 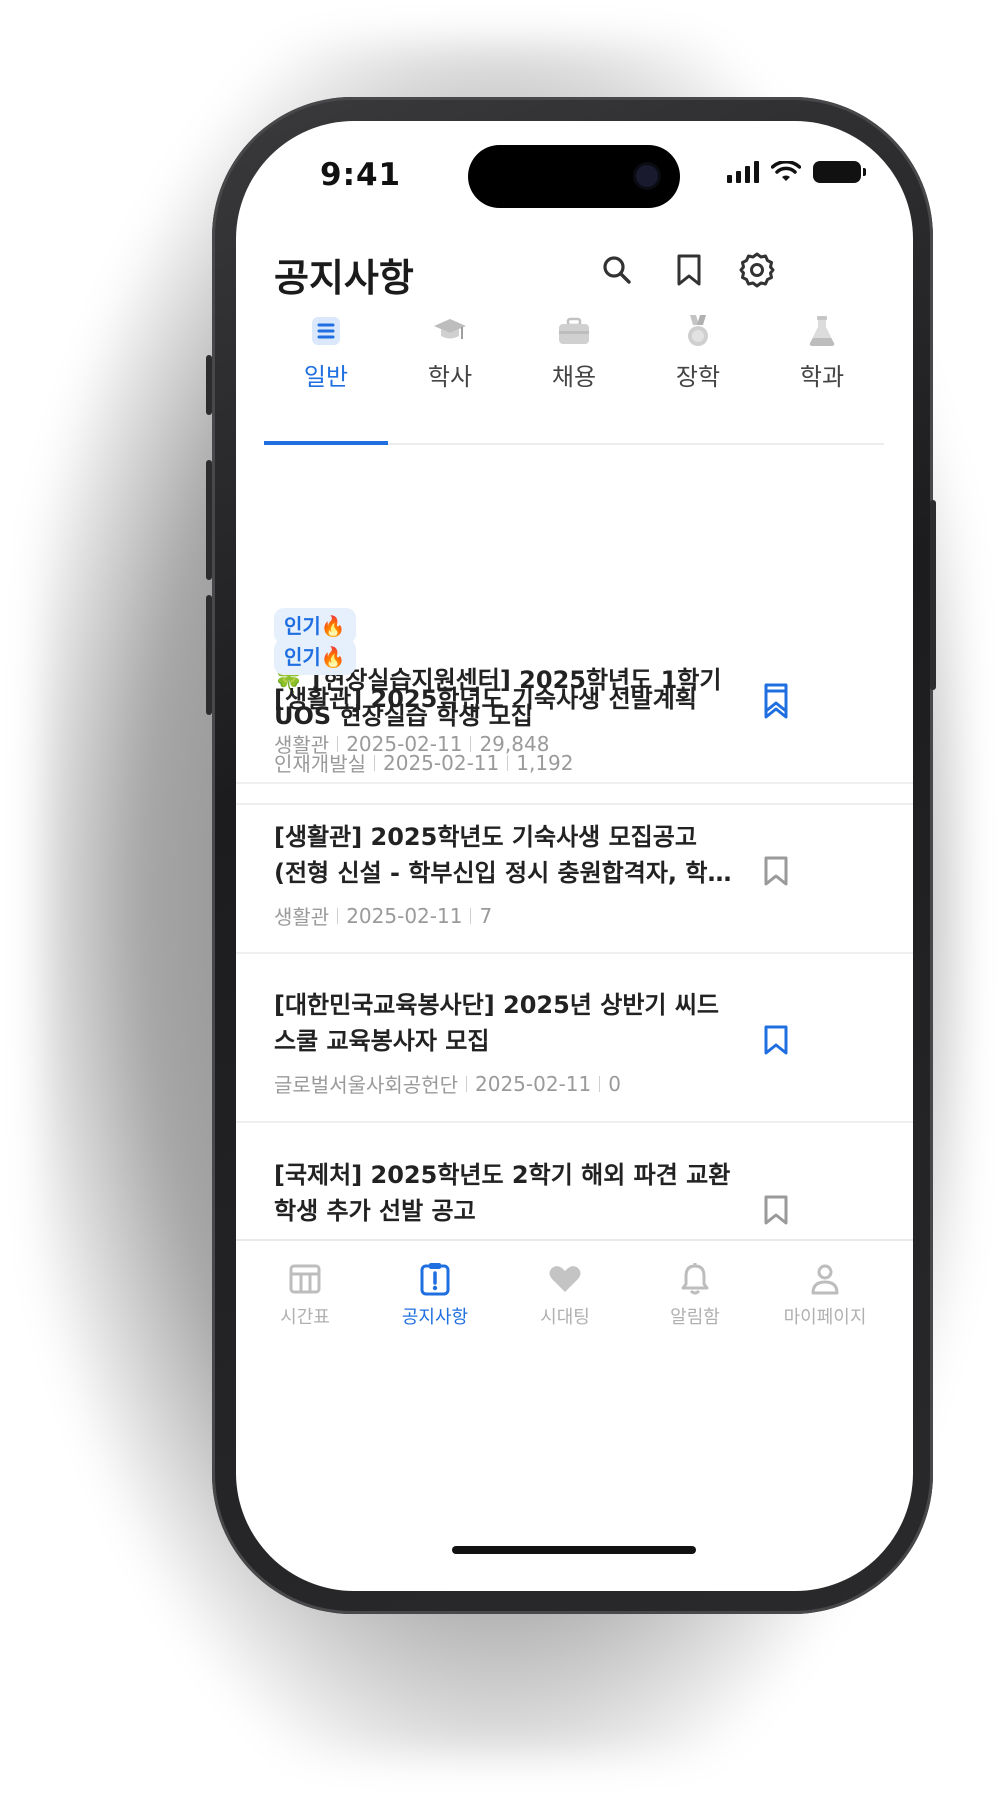 I want to click on notice-department: 글로벌서울사회공헌단, so click(x=366, y=1085).